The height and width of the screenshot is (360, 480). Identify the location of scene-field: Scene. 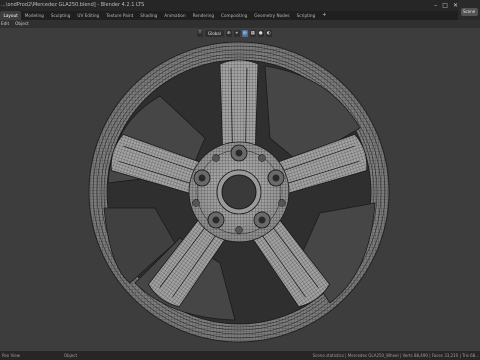
(469, 12).